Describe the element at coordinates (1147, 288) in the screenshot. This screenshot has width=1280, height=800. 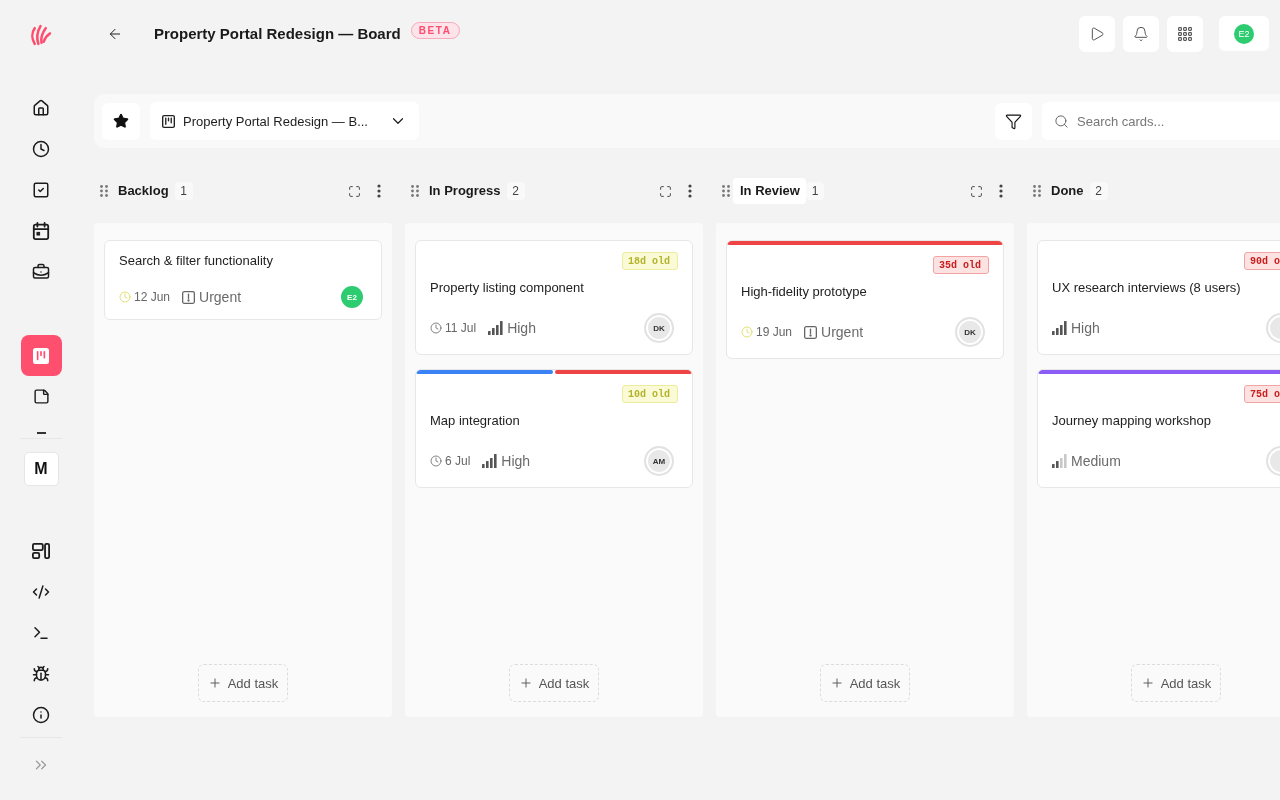
I see `card-title: UX research interviews (8 users)` at that location.